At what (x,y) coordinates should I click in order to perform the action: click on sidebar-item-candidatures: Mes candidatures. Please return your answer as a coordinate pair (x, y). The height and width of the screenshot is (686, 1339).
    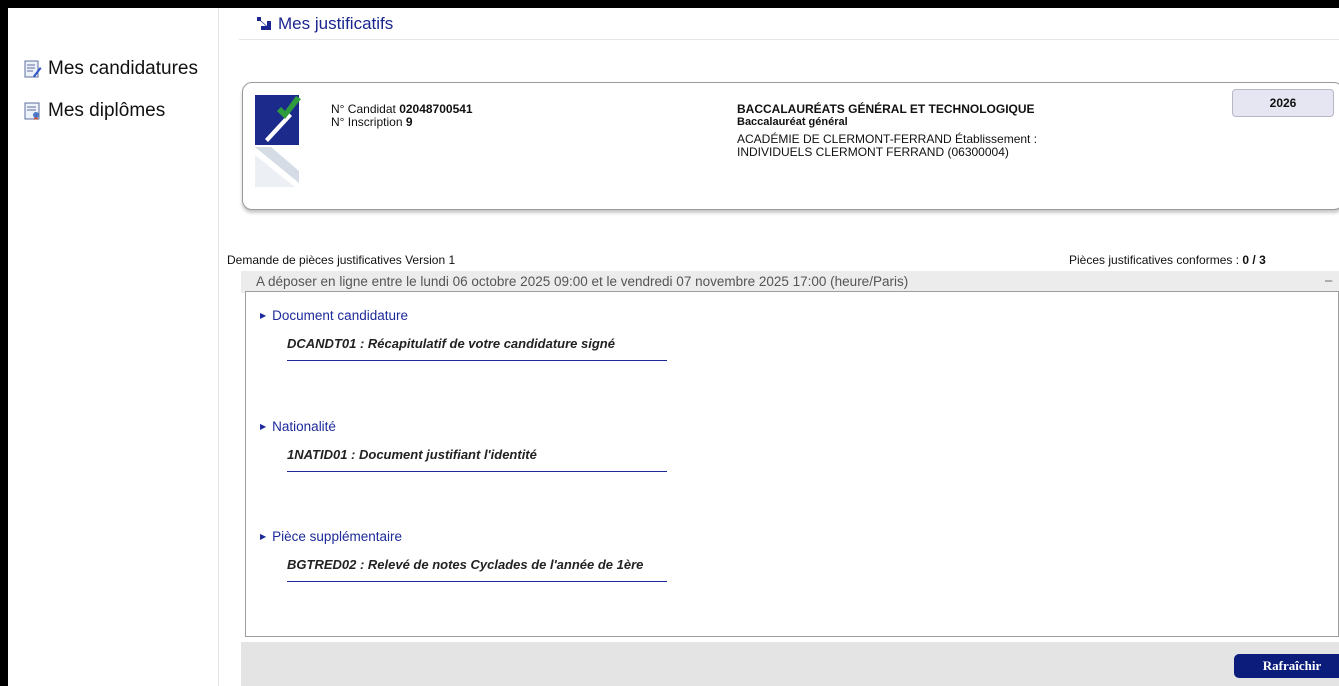
    Looking at the image, I should click on (111, 69).